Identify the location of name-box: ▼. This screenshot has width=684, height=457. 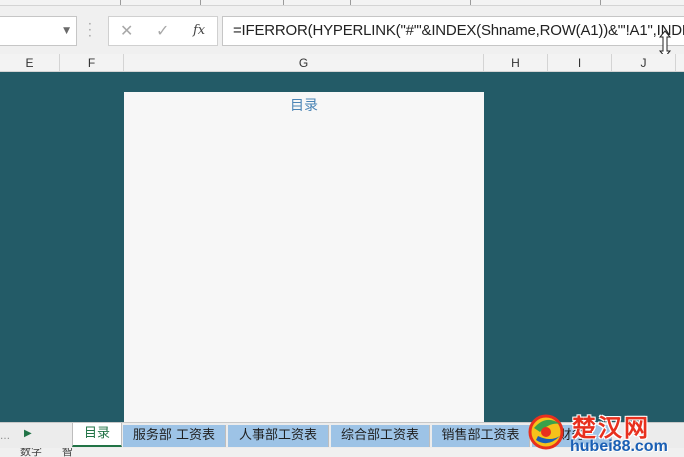
(38, 31).